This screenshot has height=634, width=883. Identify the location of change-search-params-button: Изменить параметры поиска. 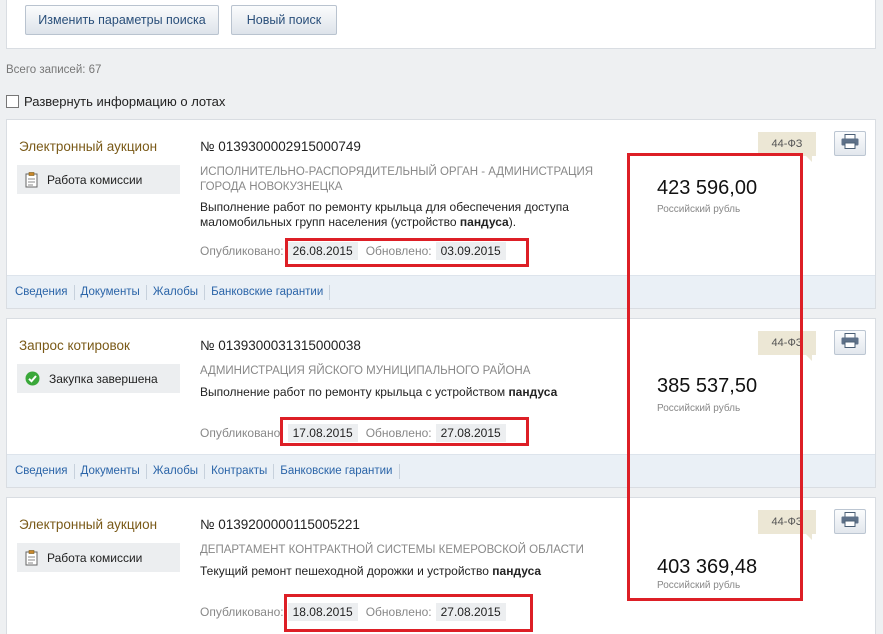
(122, 20).